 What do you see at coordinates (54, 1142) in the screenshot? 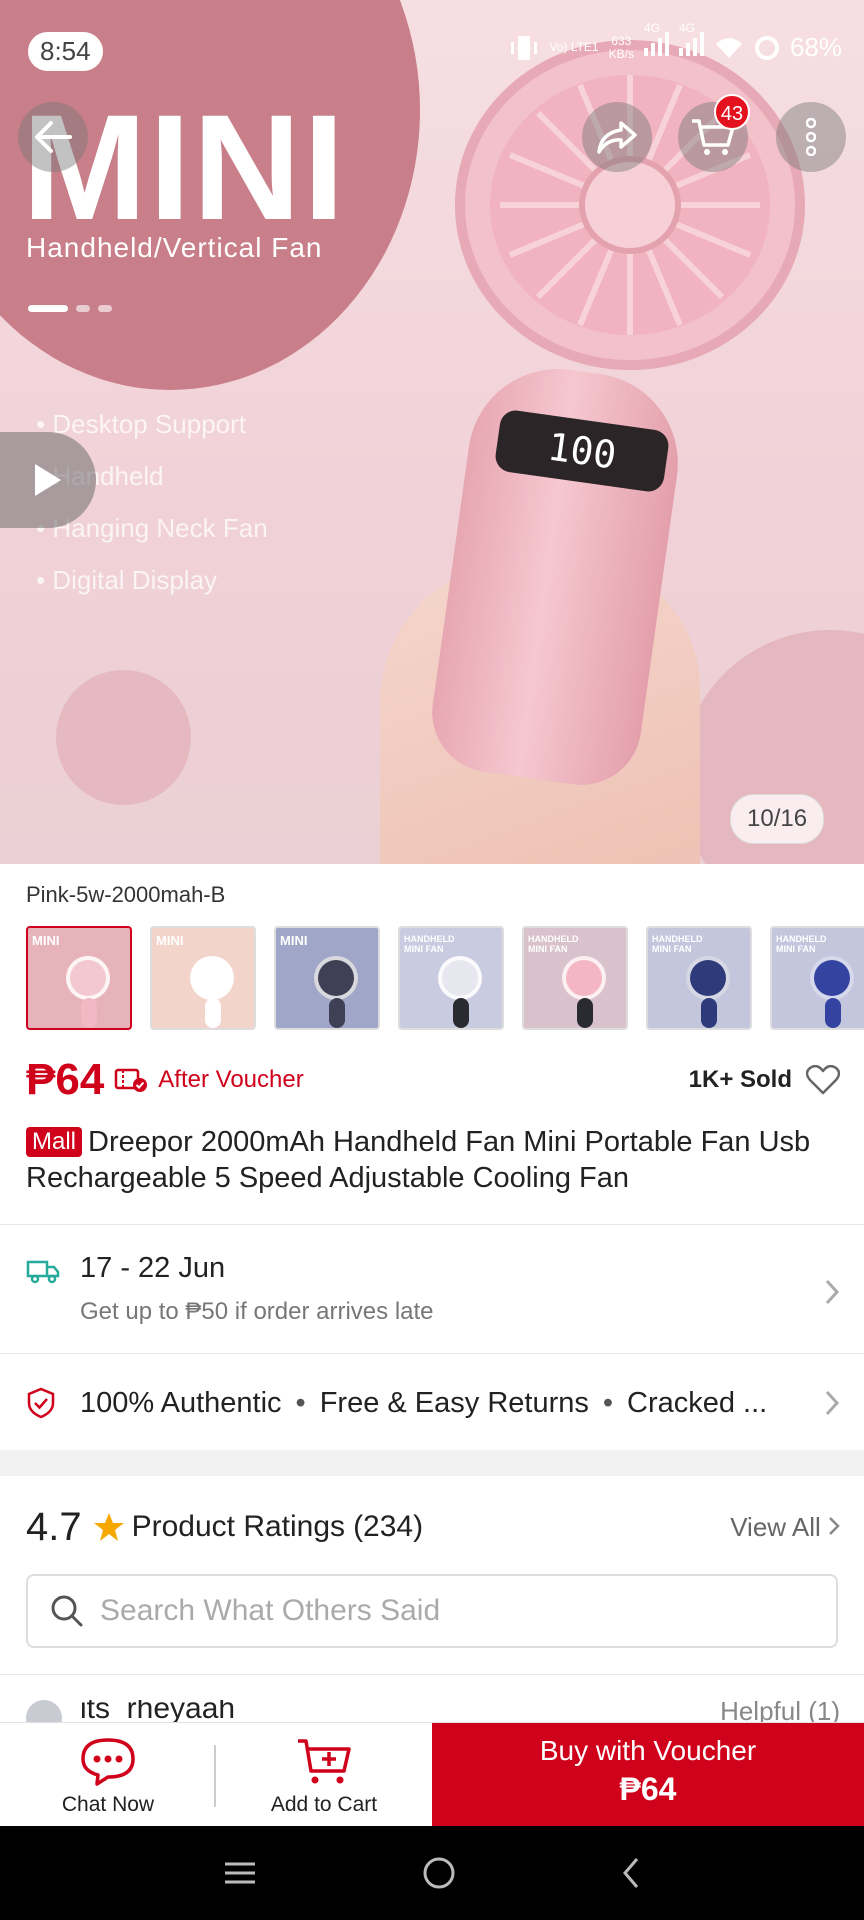
I see `mall-badge: Mall` at bounding box center [54, 1142].